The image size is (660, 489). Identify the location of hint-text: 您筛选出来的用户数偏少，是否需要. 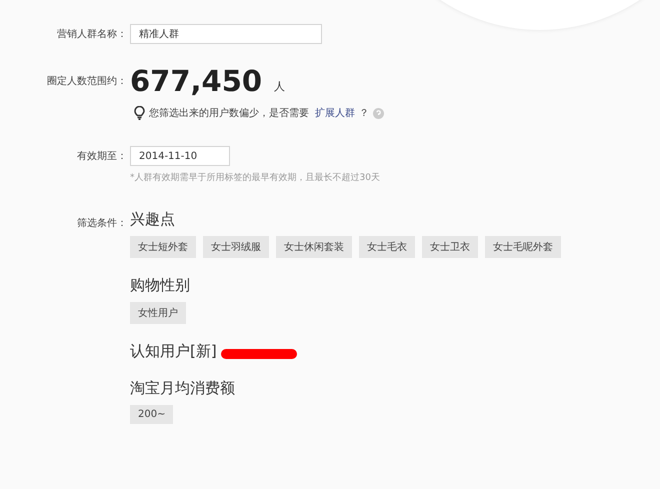
(229, 113).